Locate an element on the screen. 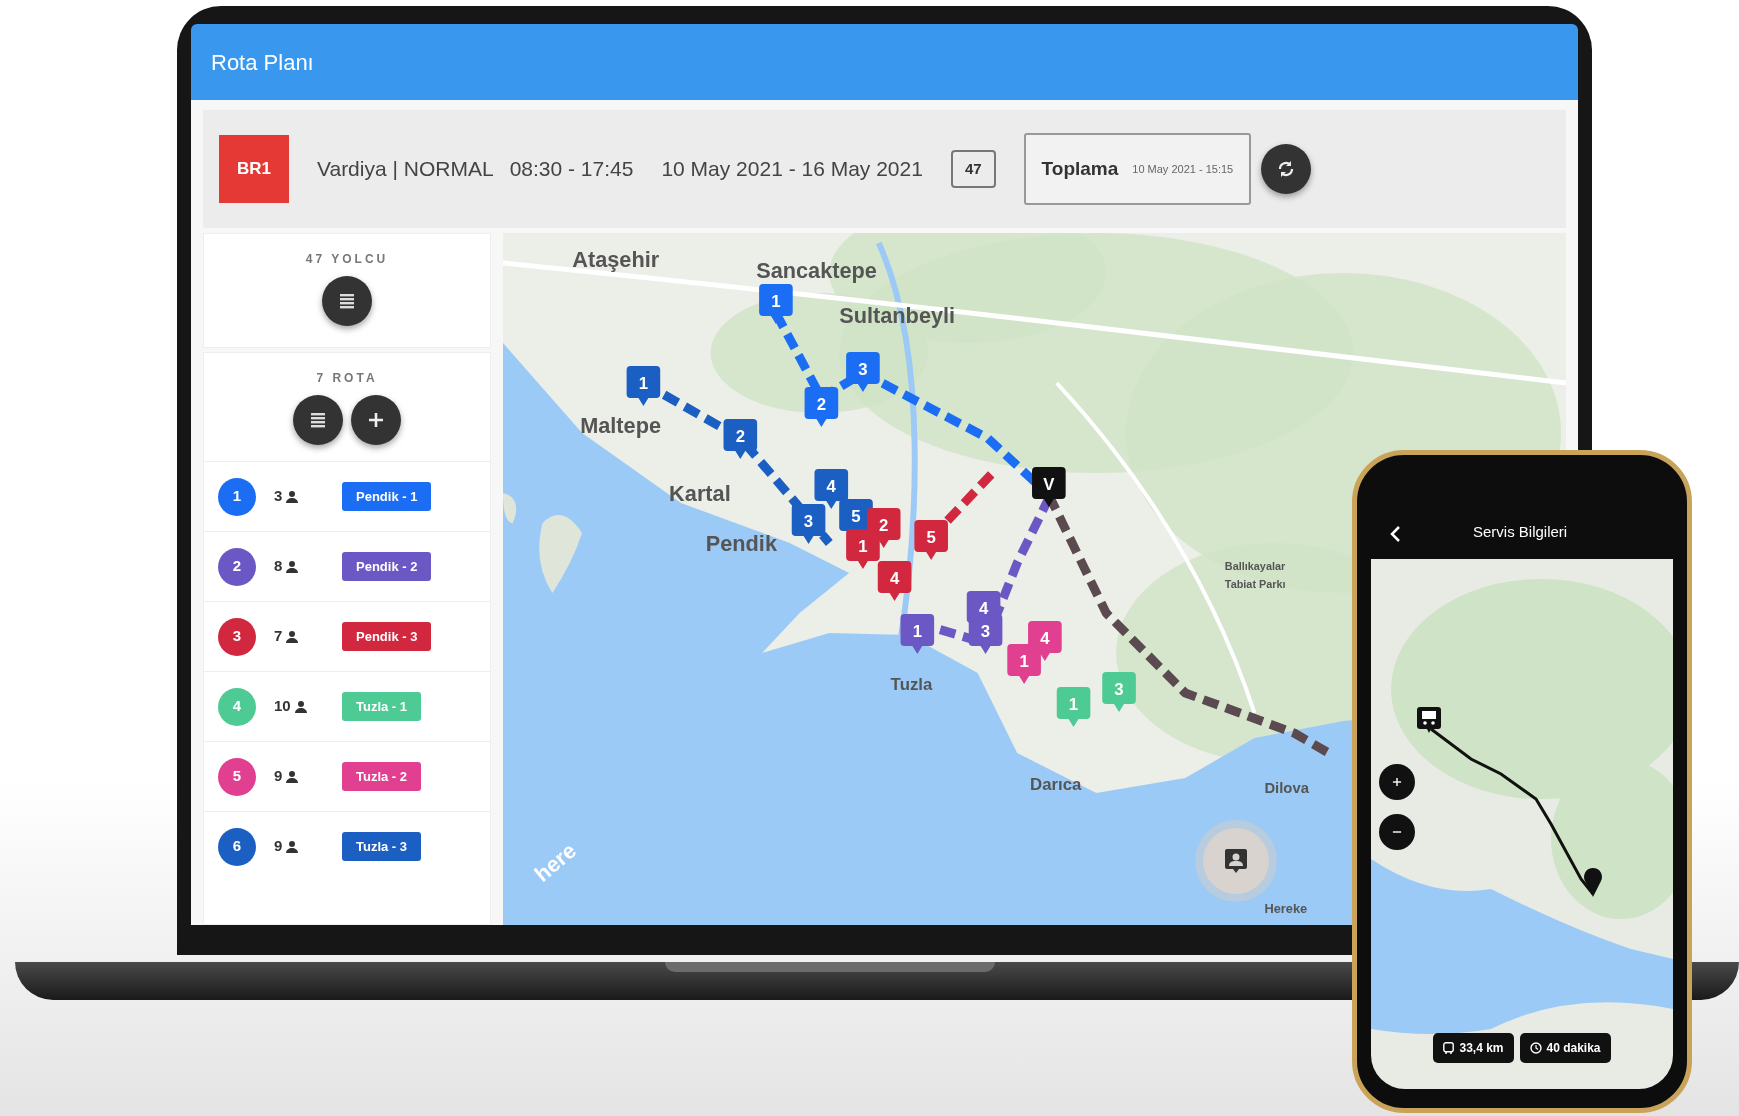  route-label: Tuzla - 2 is located at coordinates (382, 776).